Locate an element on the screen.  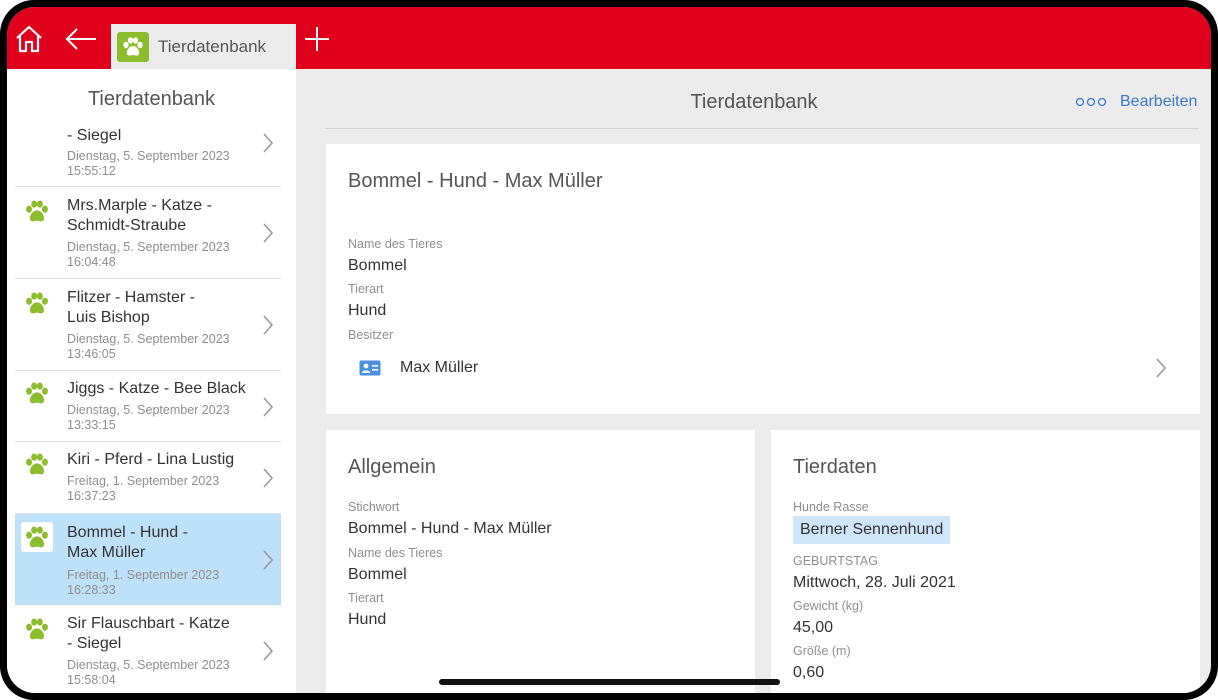
tab-tierdatenbank: Tierdatenbank is located at coordinates (203, 46).